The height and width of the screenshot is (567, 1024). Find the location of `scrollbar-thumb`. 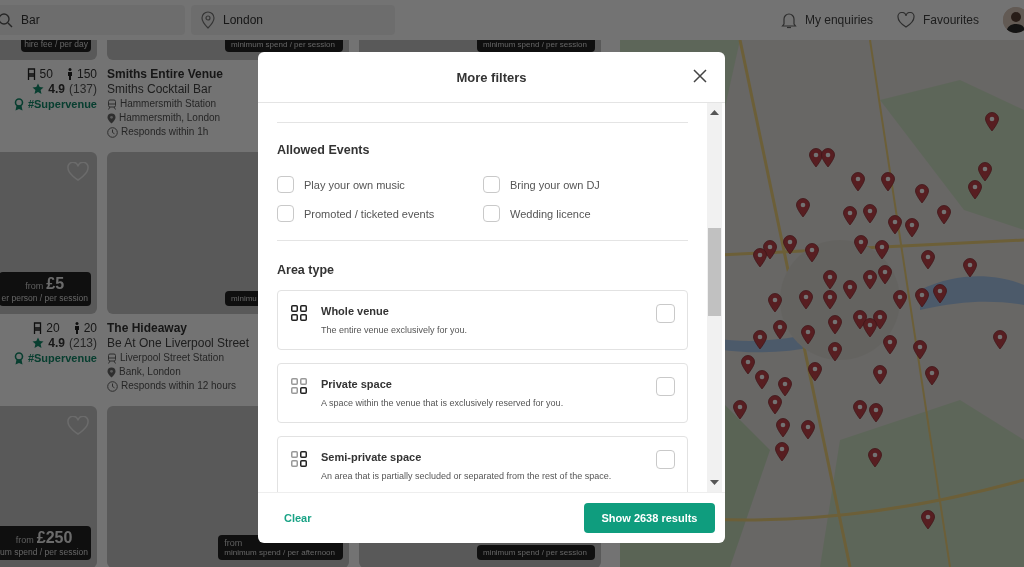

scrollbar-thumb is located at coordinates (714, 272).